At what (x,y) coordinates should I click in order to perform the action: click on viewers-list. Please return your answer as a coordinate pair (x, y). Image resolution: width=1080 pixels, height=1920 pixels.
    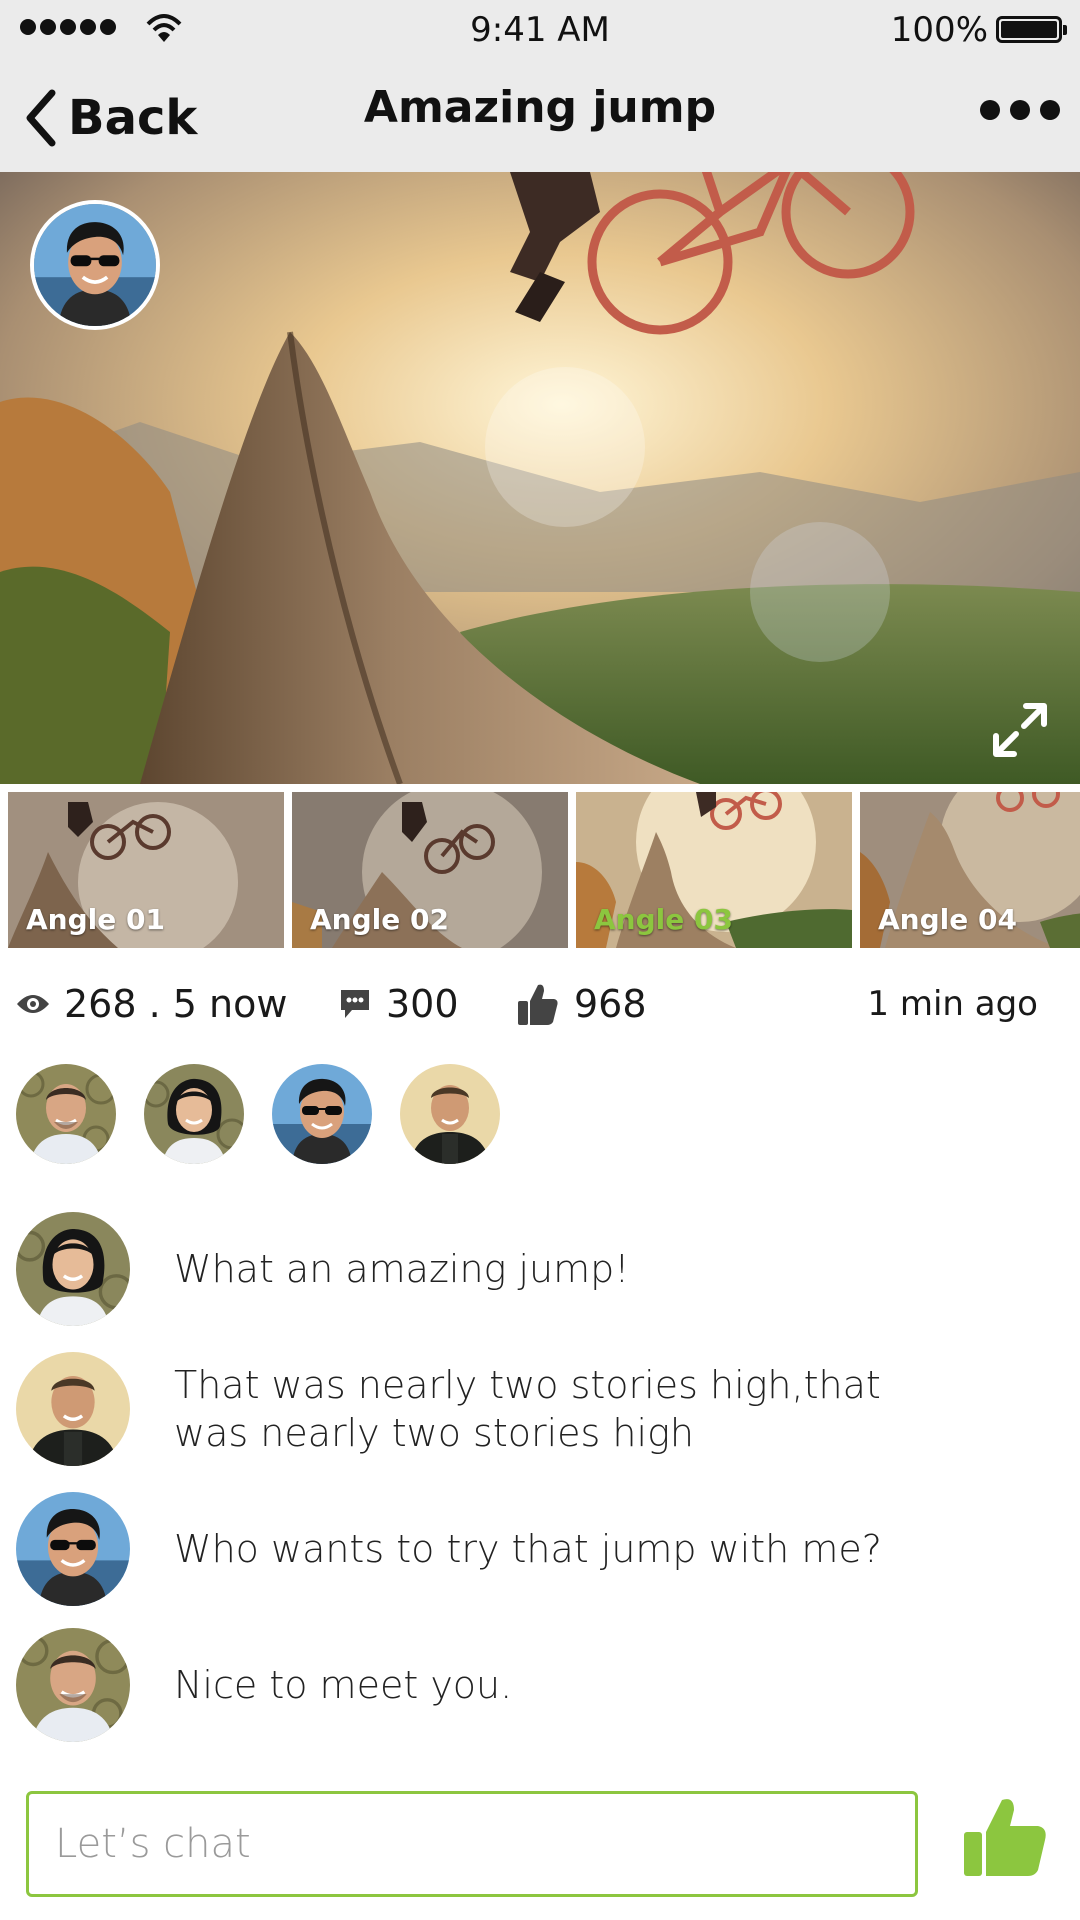
    Looking at the image, I should click on (258, 1114).